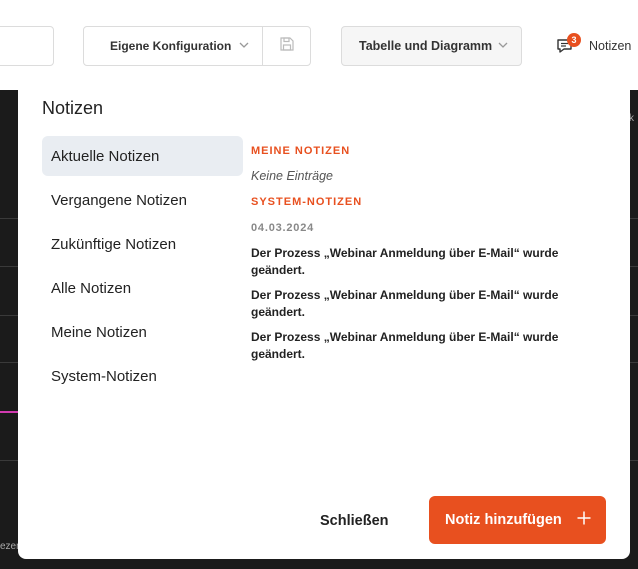  I want to click on nav-item-future-notes: Zukünftige Notizen, so click(142, 244).